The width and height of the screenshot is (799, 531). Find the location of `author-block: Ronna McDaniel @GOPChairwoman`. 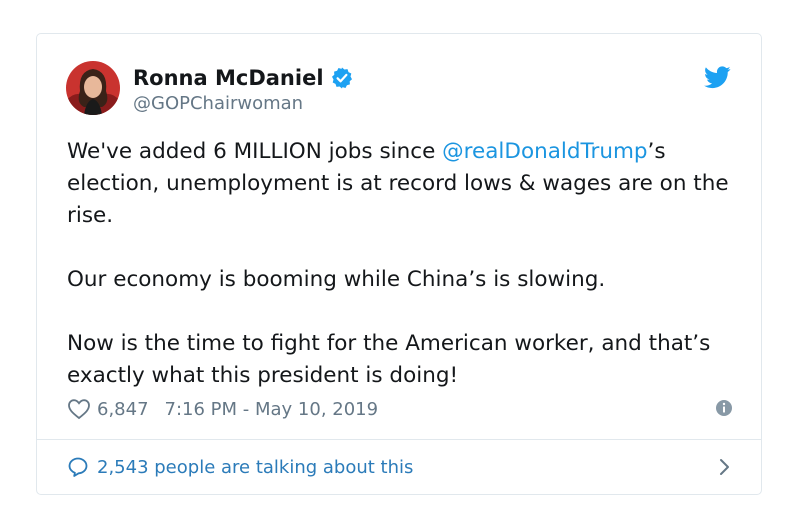

author-block: Ronna McDaniel @GOPChairwoman is located at coordinates (243, 90).